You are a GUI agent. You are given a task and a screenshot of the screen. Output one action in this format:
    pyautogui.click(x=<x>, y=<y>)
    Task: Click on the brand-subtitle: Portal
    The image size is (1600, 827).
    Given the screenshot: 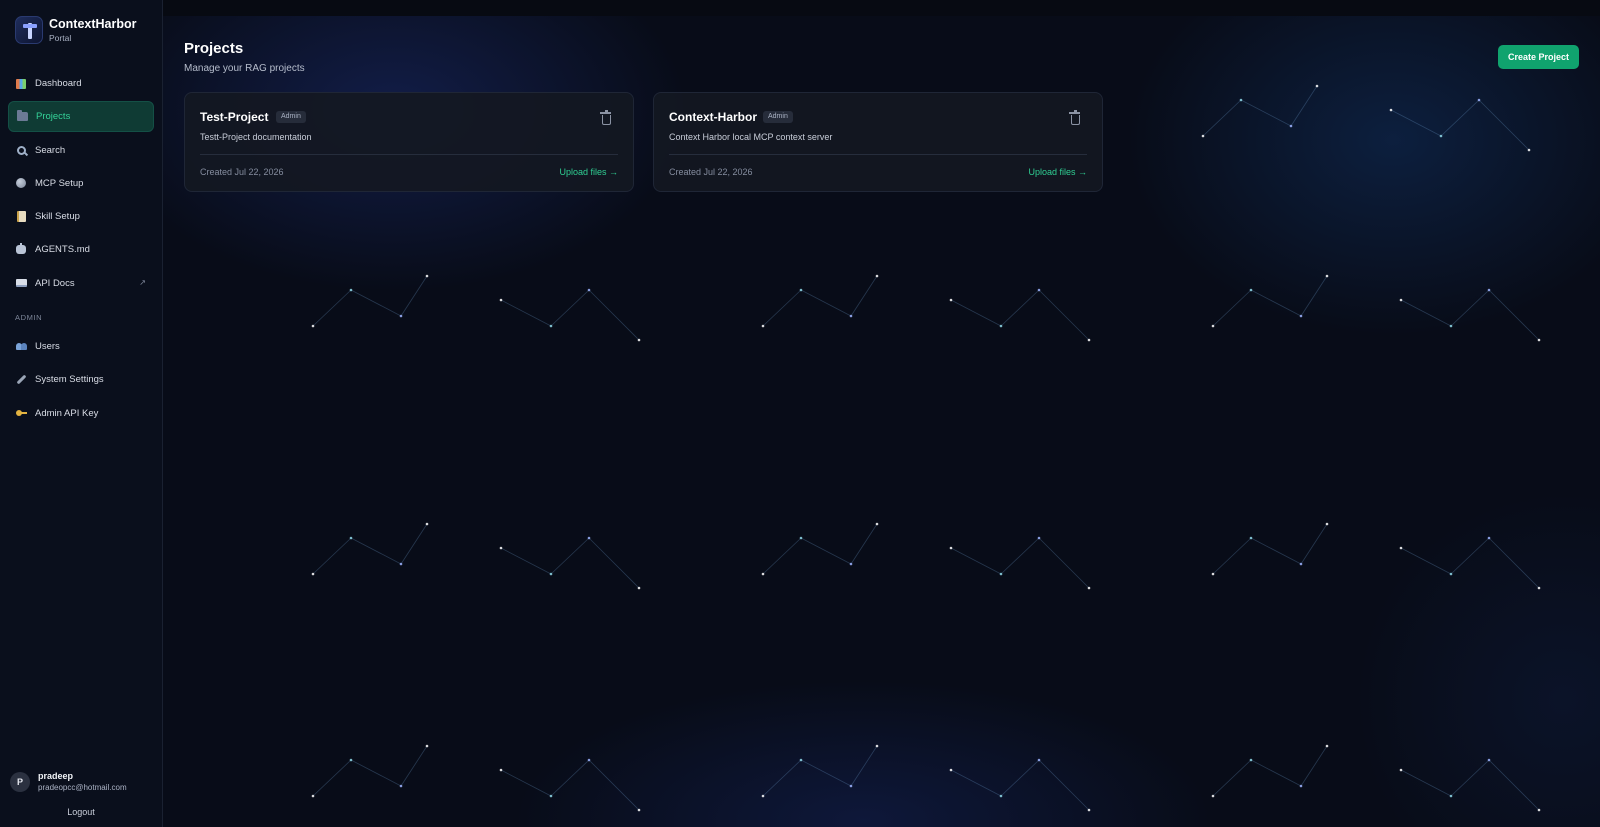 What is the action you would take?
    pyautogui.click(x=60, y=37)
    